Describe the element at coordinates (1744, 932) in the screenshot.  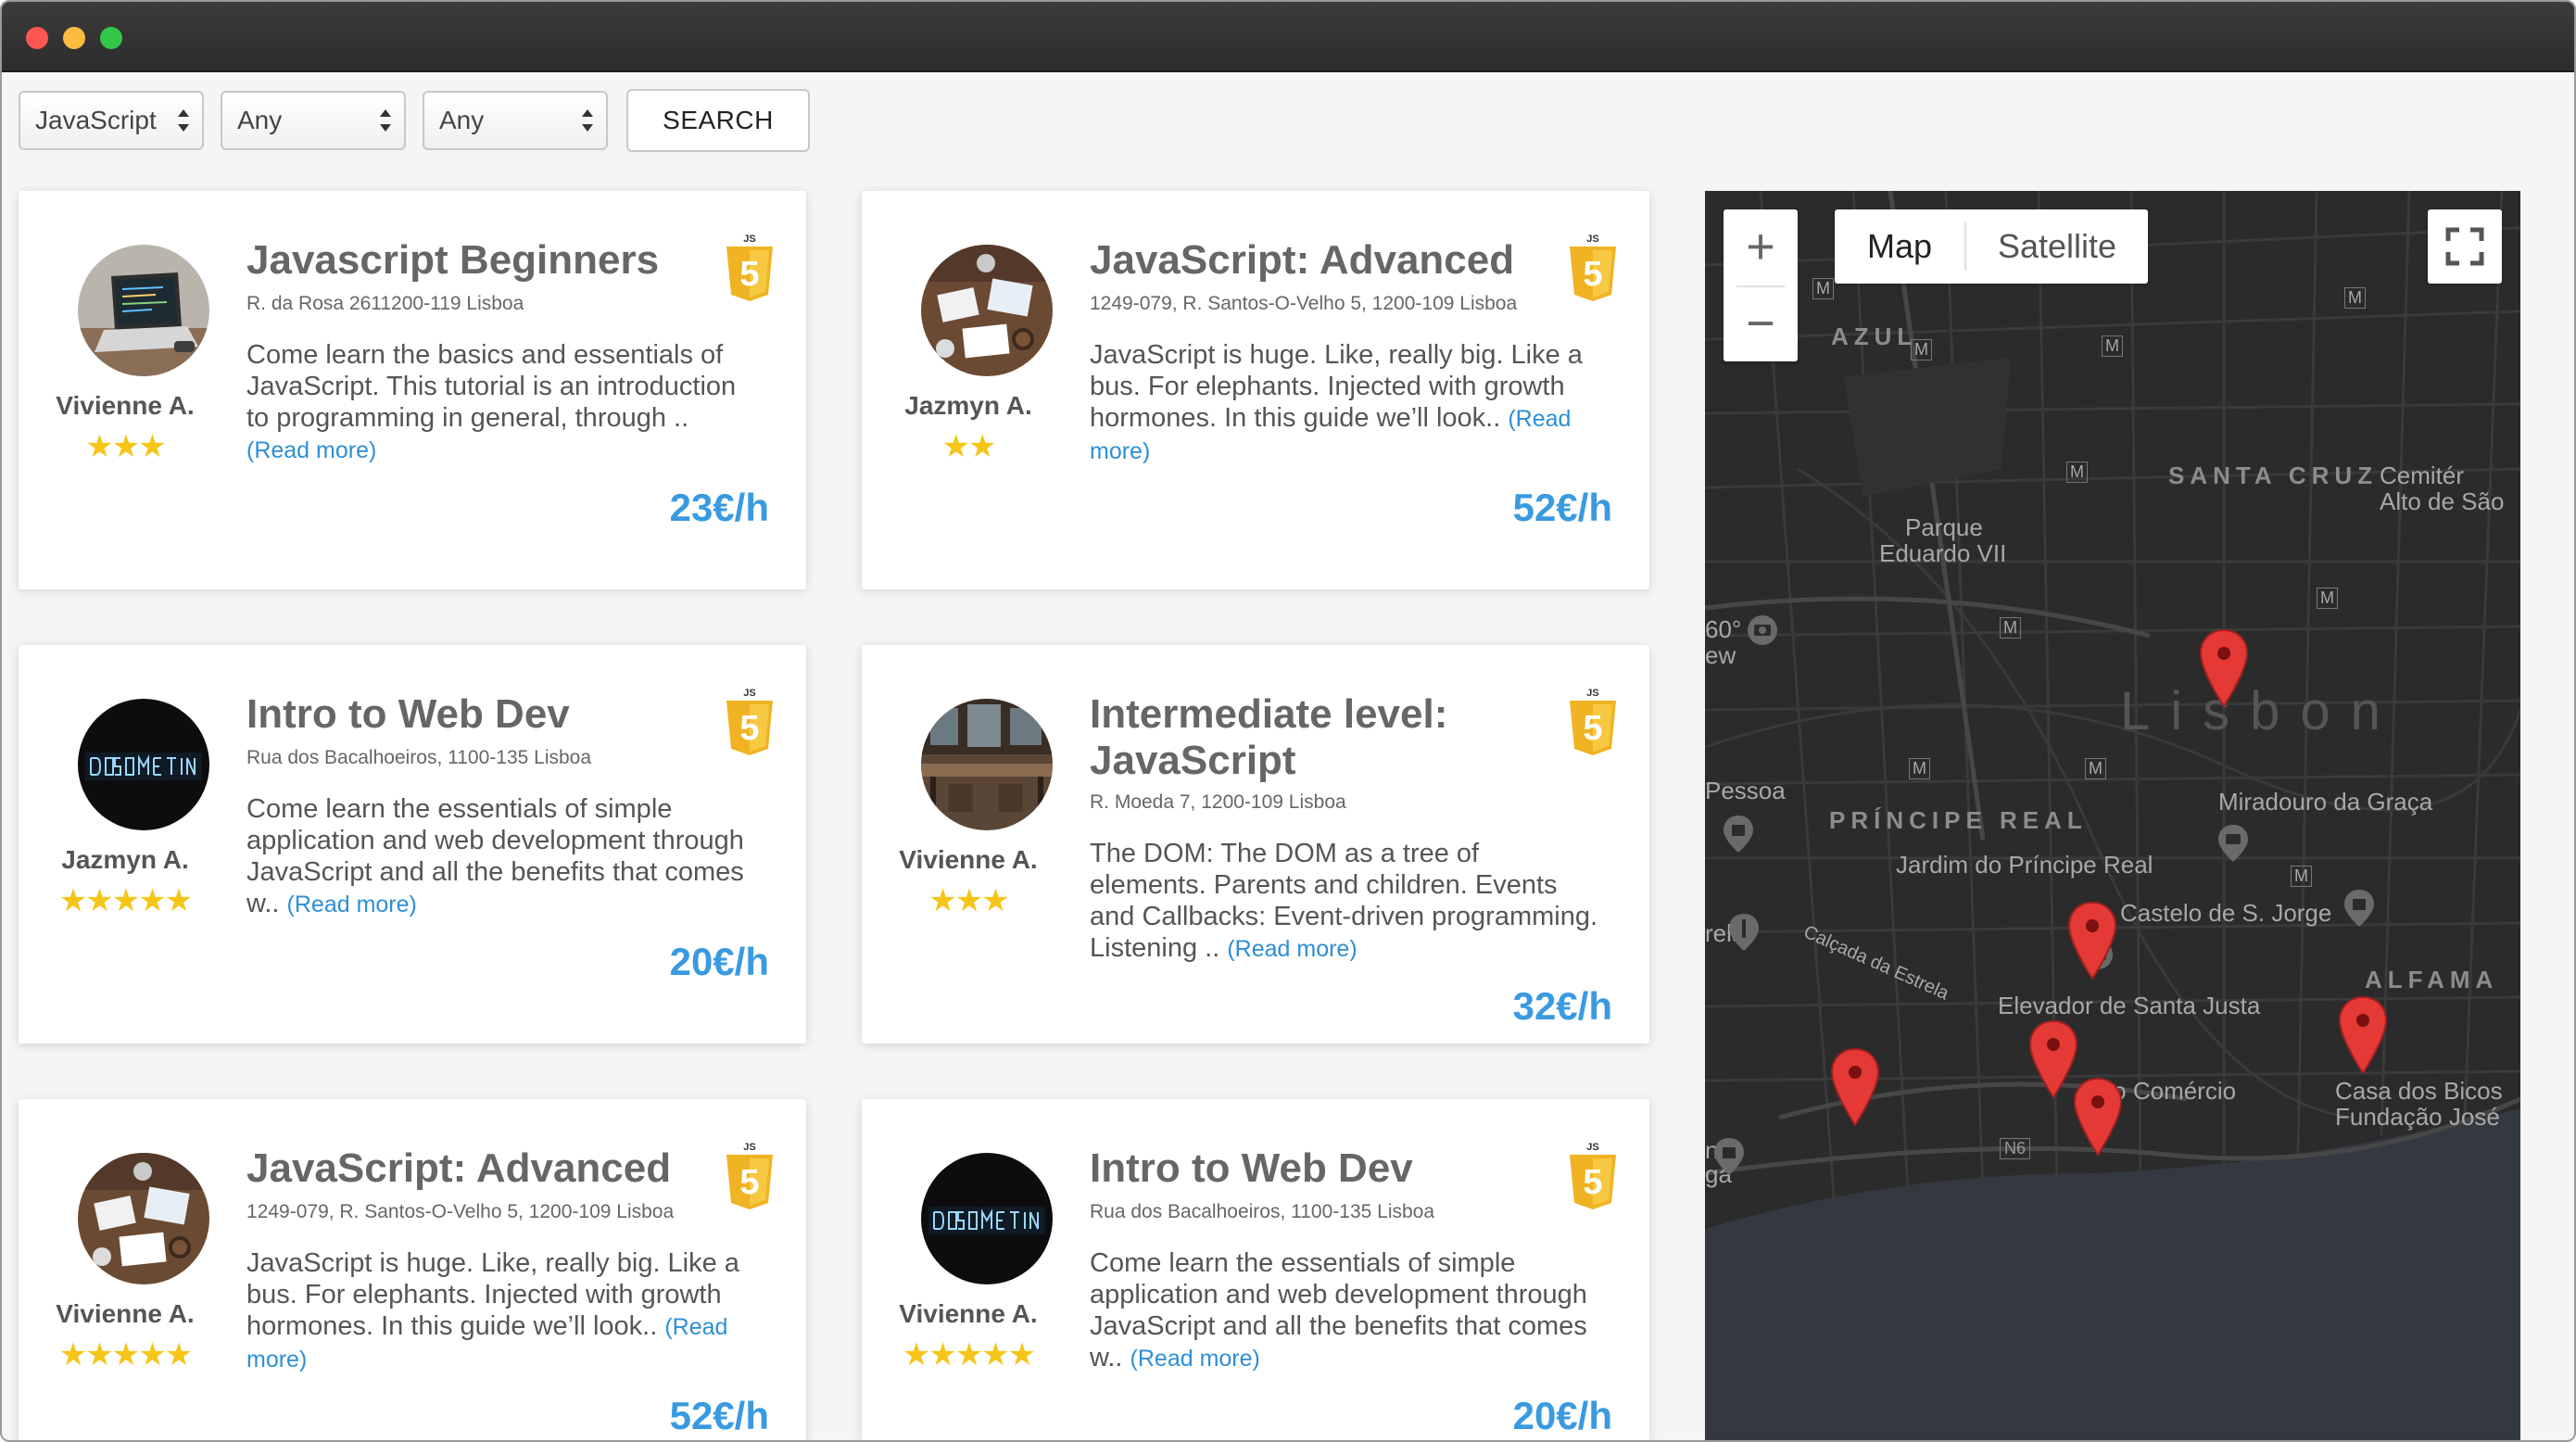
I see `monument-poi-icon` at that location.